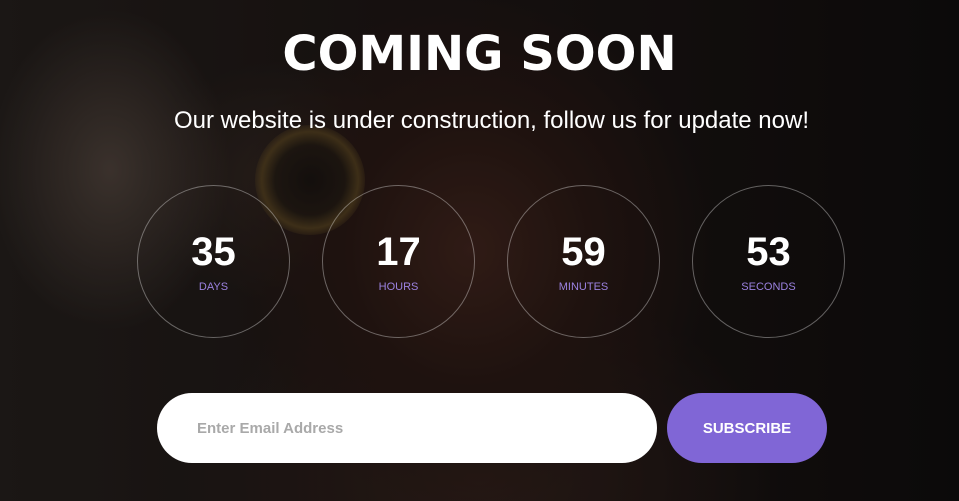  What do you see at coordinates (768, 252) in the screenshot?
I see `countdown-seconds-value: 53` at bounding box center [768, 252].